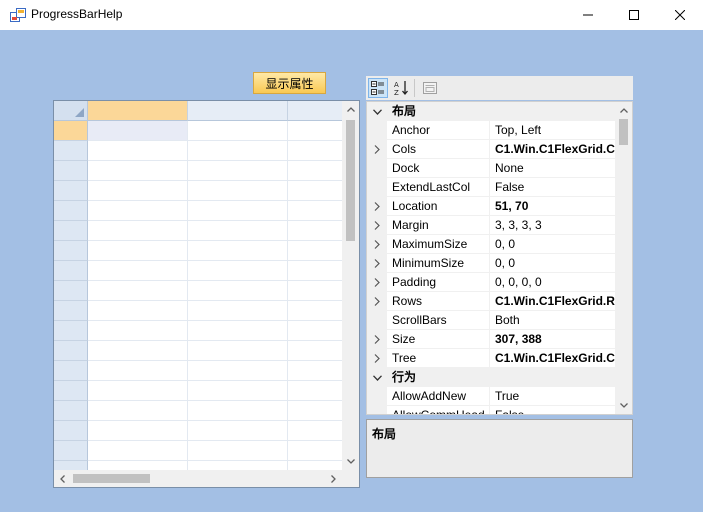 The image size is (703, 512). What do you see at coordinates (553, 301) in the screenshot?
I see `property-value: C1.Win.C1FlexGrid.R` at bounding box center [553, 301].